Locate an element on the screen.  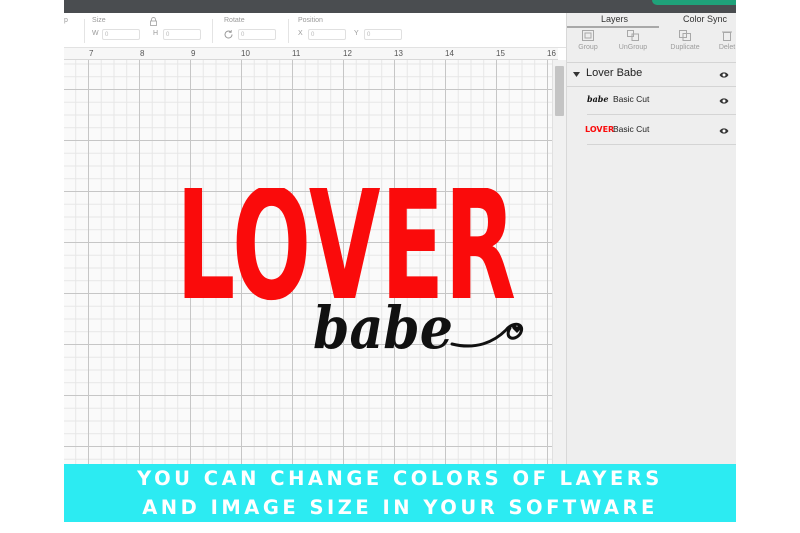
collapse-arrow-icon is located at coordinates (576, 75).